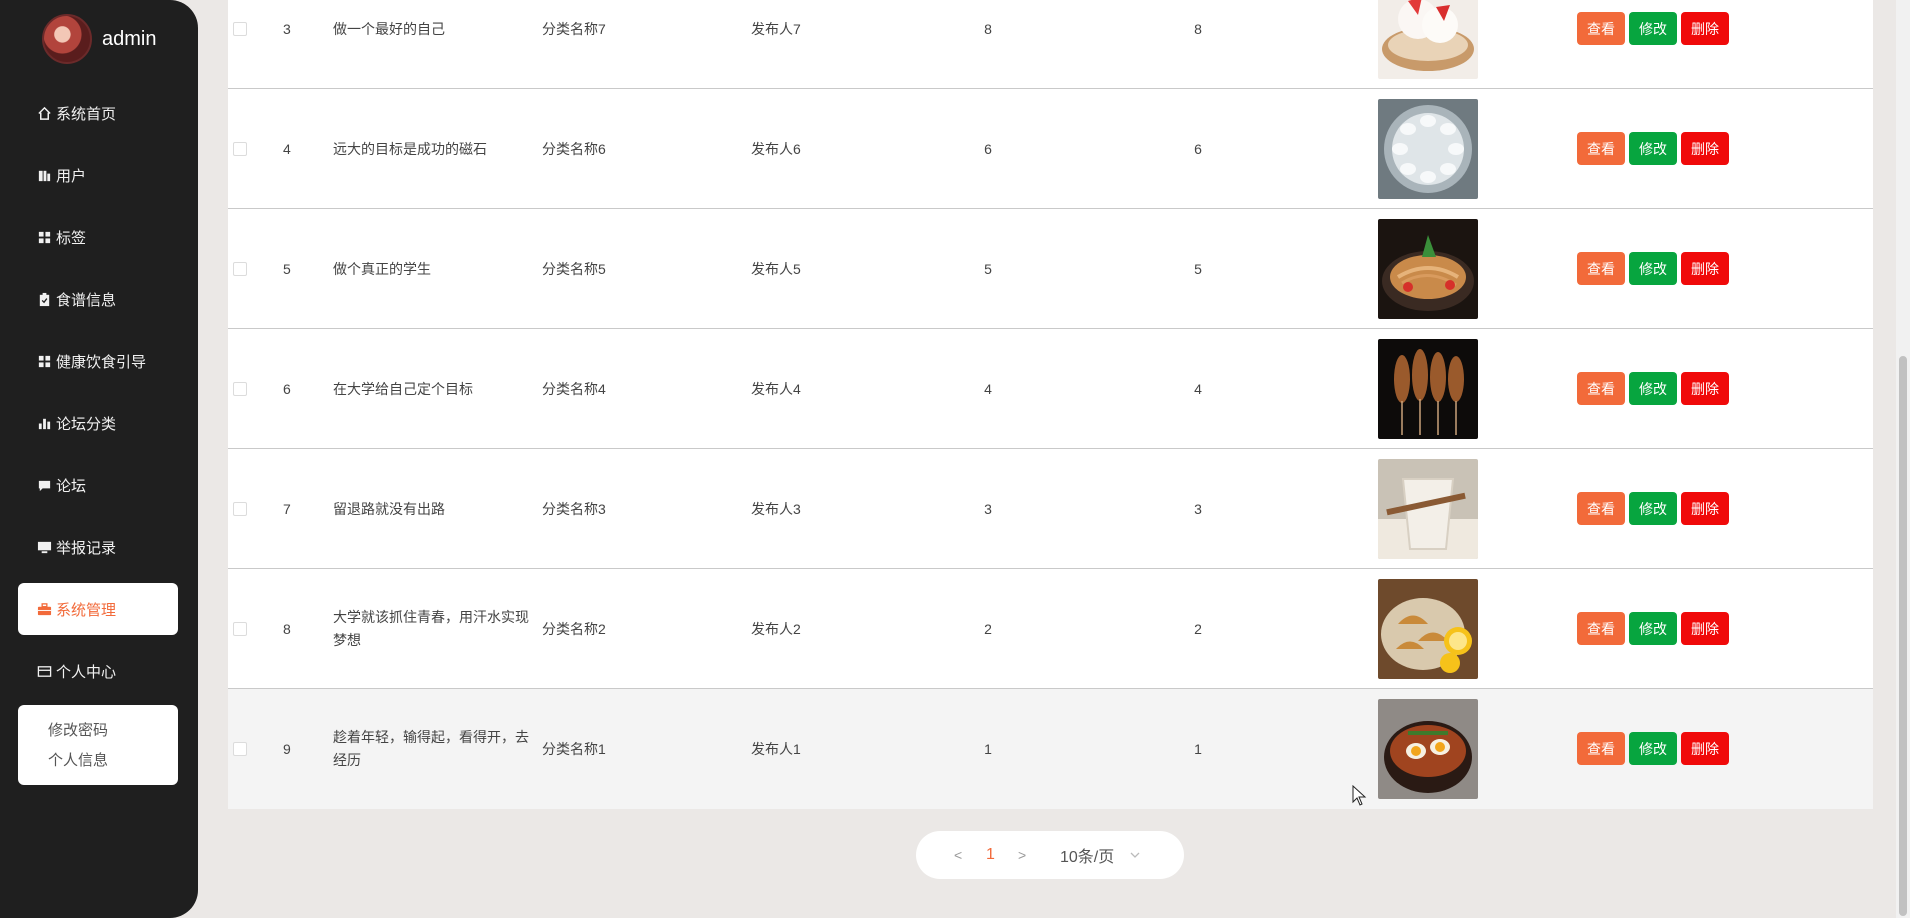 This screenshot has height=918, width=1910. What do you see at coordinates (98, 175) in the screenshot?
I see `sidebar-item-users: 用户` at bounding box center [98, 175].